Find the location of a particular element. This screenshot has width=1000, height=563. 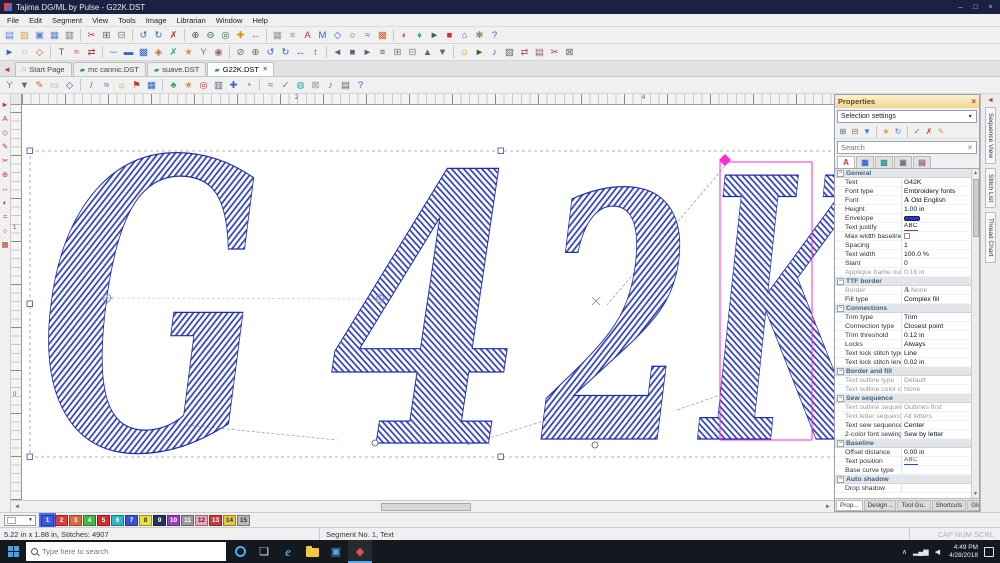

horizontal-scrollbar: ◄ ► is located at coordinates (422, 506).